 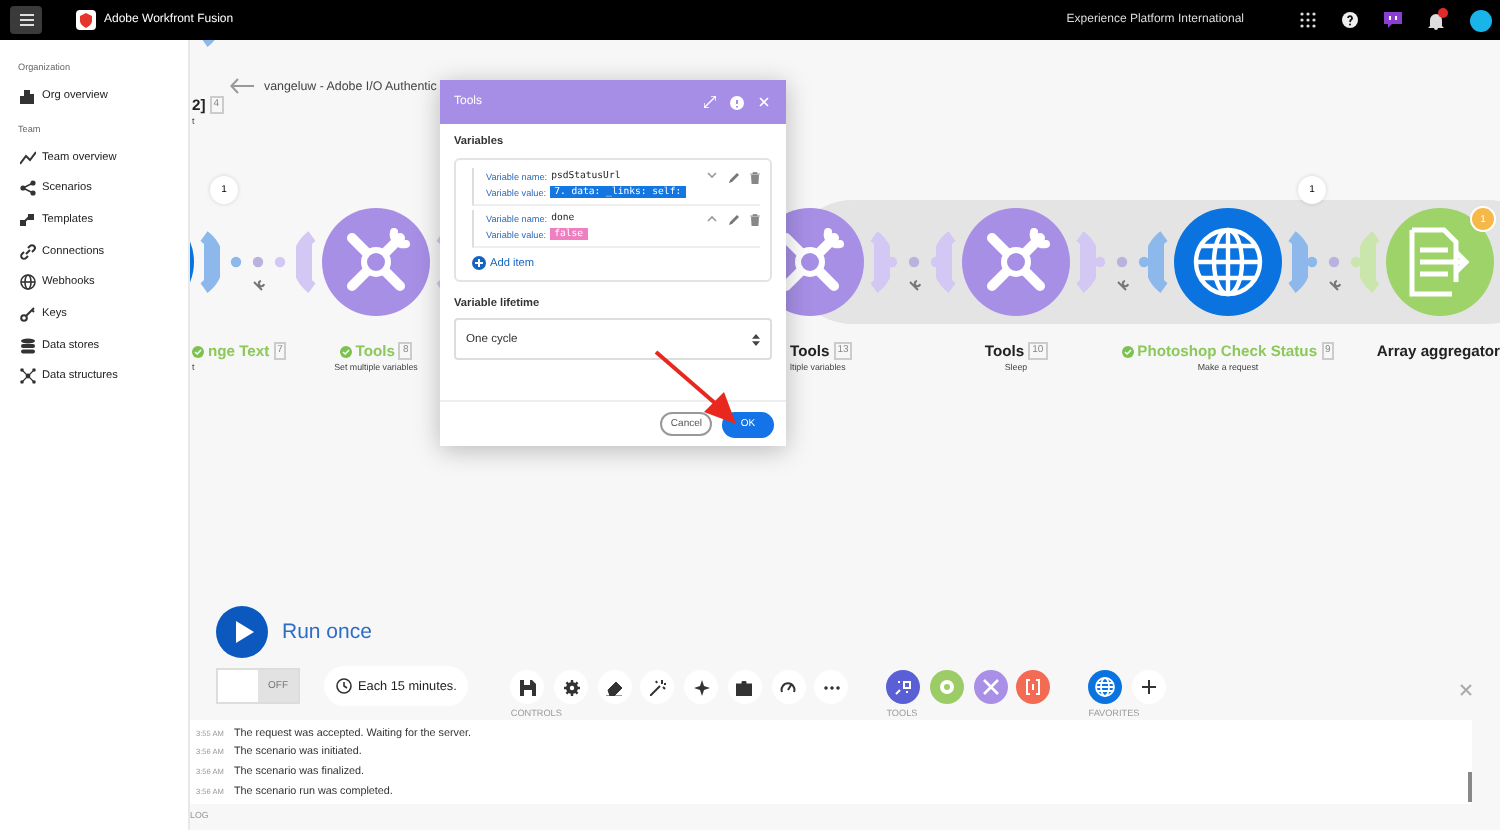 I want to click on brackets-icon, so click(x=1033, y=687).